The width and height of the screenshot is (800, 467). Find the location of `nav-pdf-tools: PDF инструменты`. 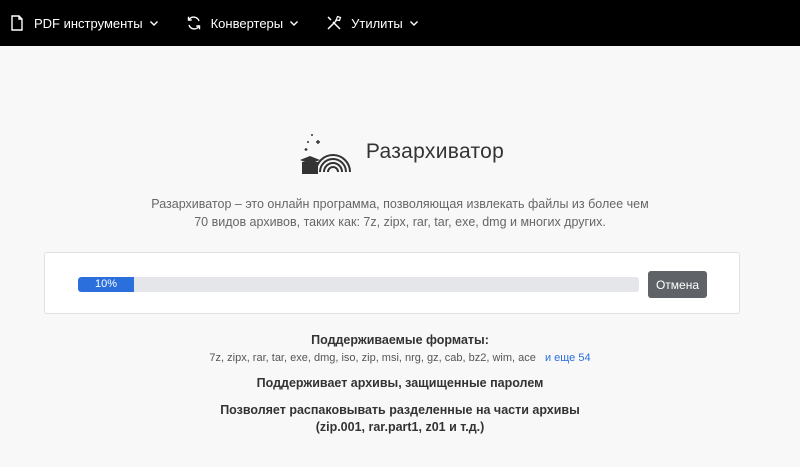

nav-pdf-tools: PDF инструменты is located at coordinates (83, 23).